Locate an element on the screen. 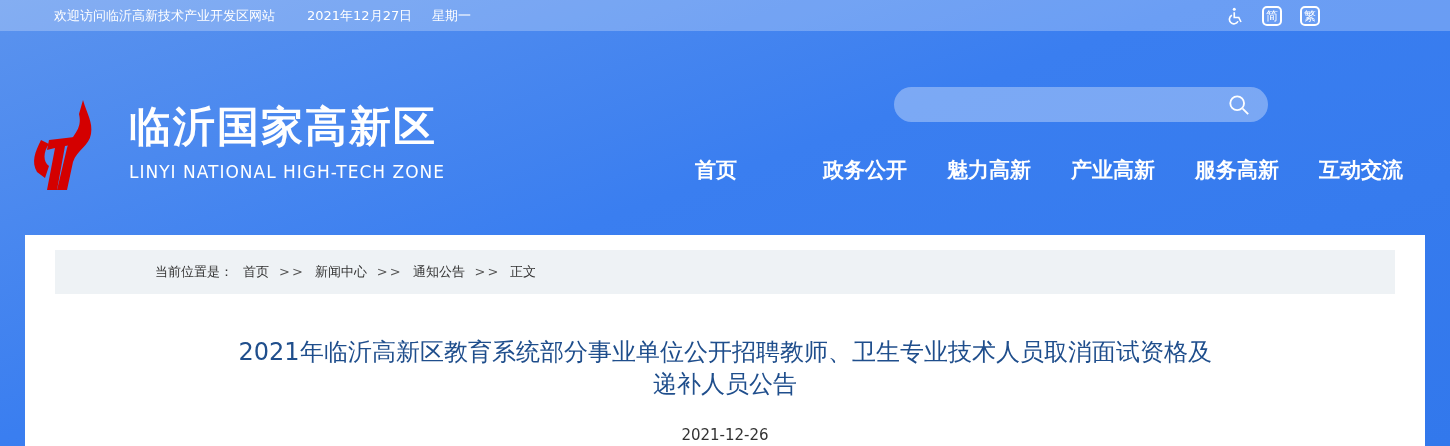 The height and width of the screenshot is (446, 1450). nav-link: 产业高新 is located at coordinates (1113, 171).